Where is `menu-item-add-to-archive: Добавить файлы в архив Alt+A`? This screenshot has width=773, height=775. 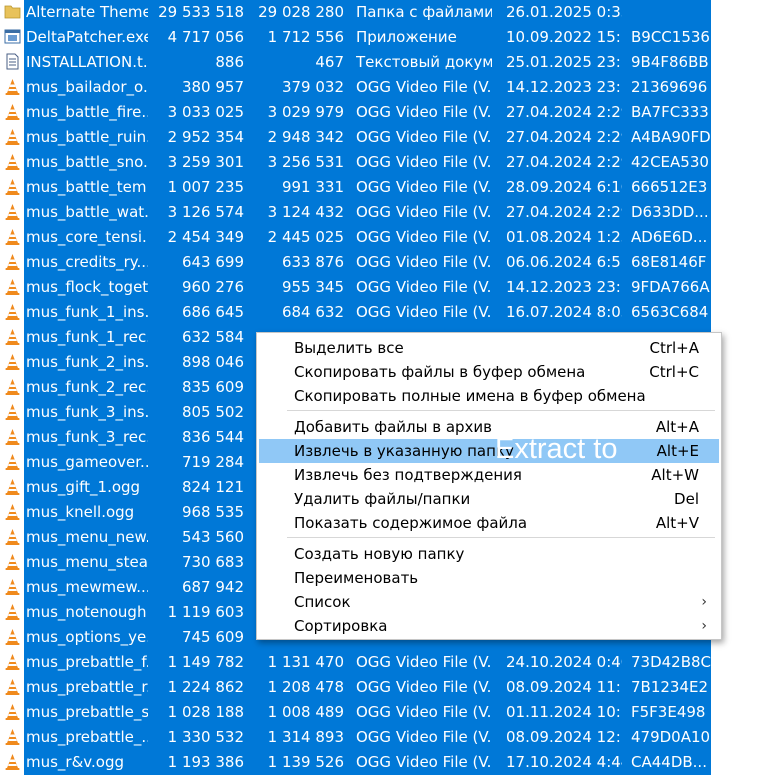
menu-item-add-to-archive: Добавить файлы в архив Alt+A is located at coordinates (489, 427).